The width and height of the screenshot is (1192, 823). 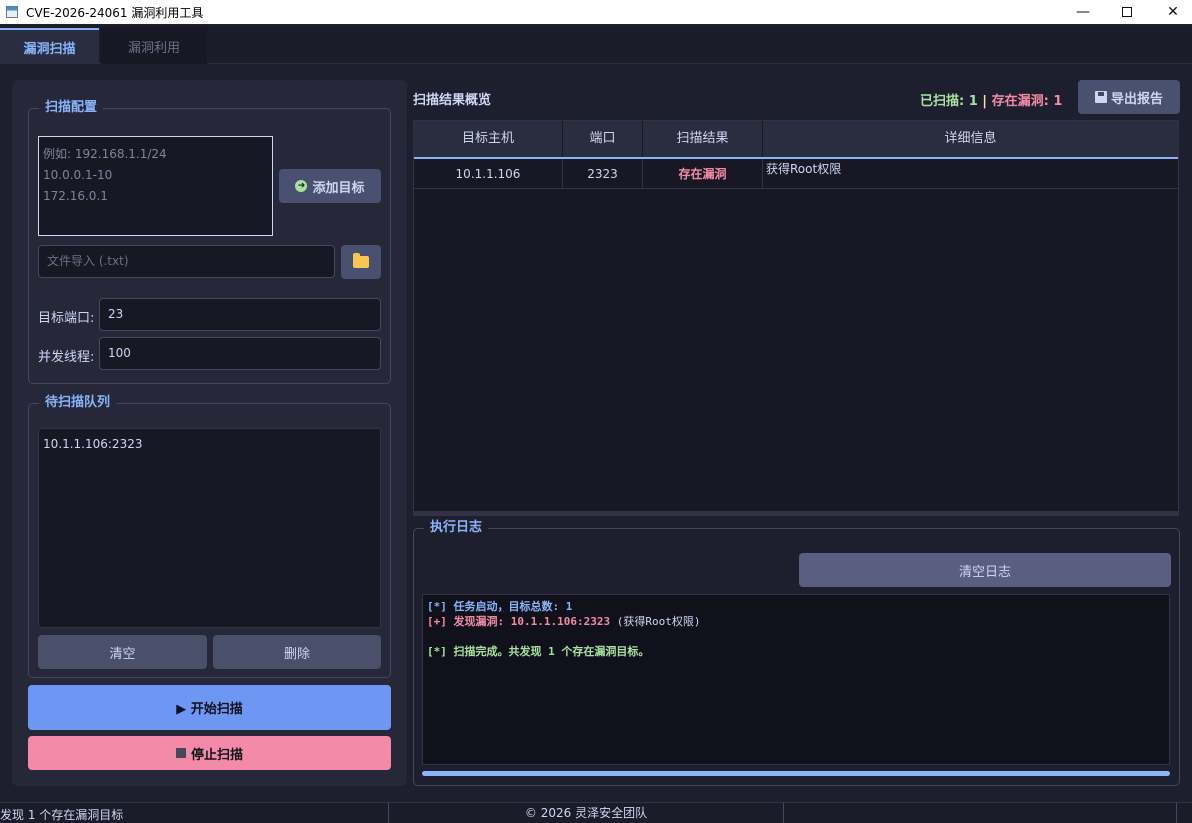 I want to click on queue-title: 待扫描队列, so click(x=78, y=403).